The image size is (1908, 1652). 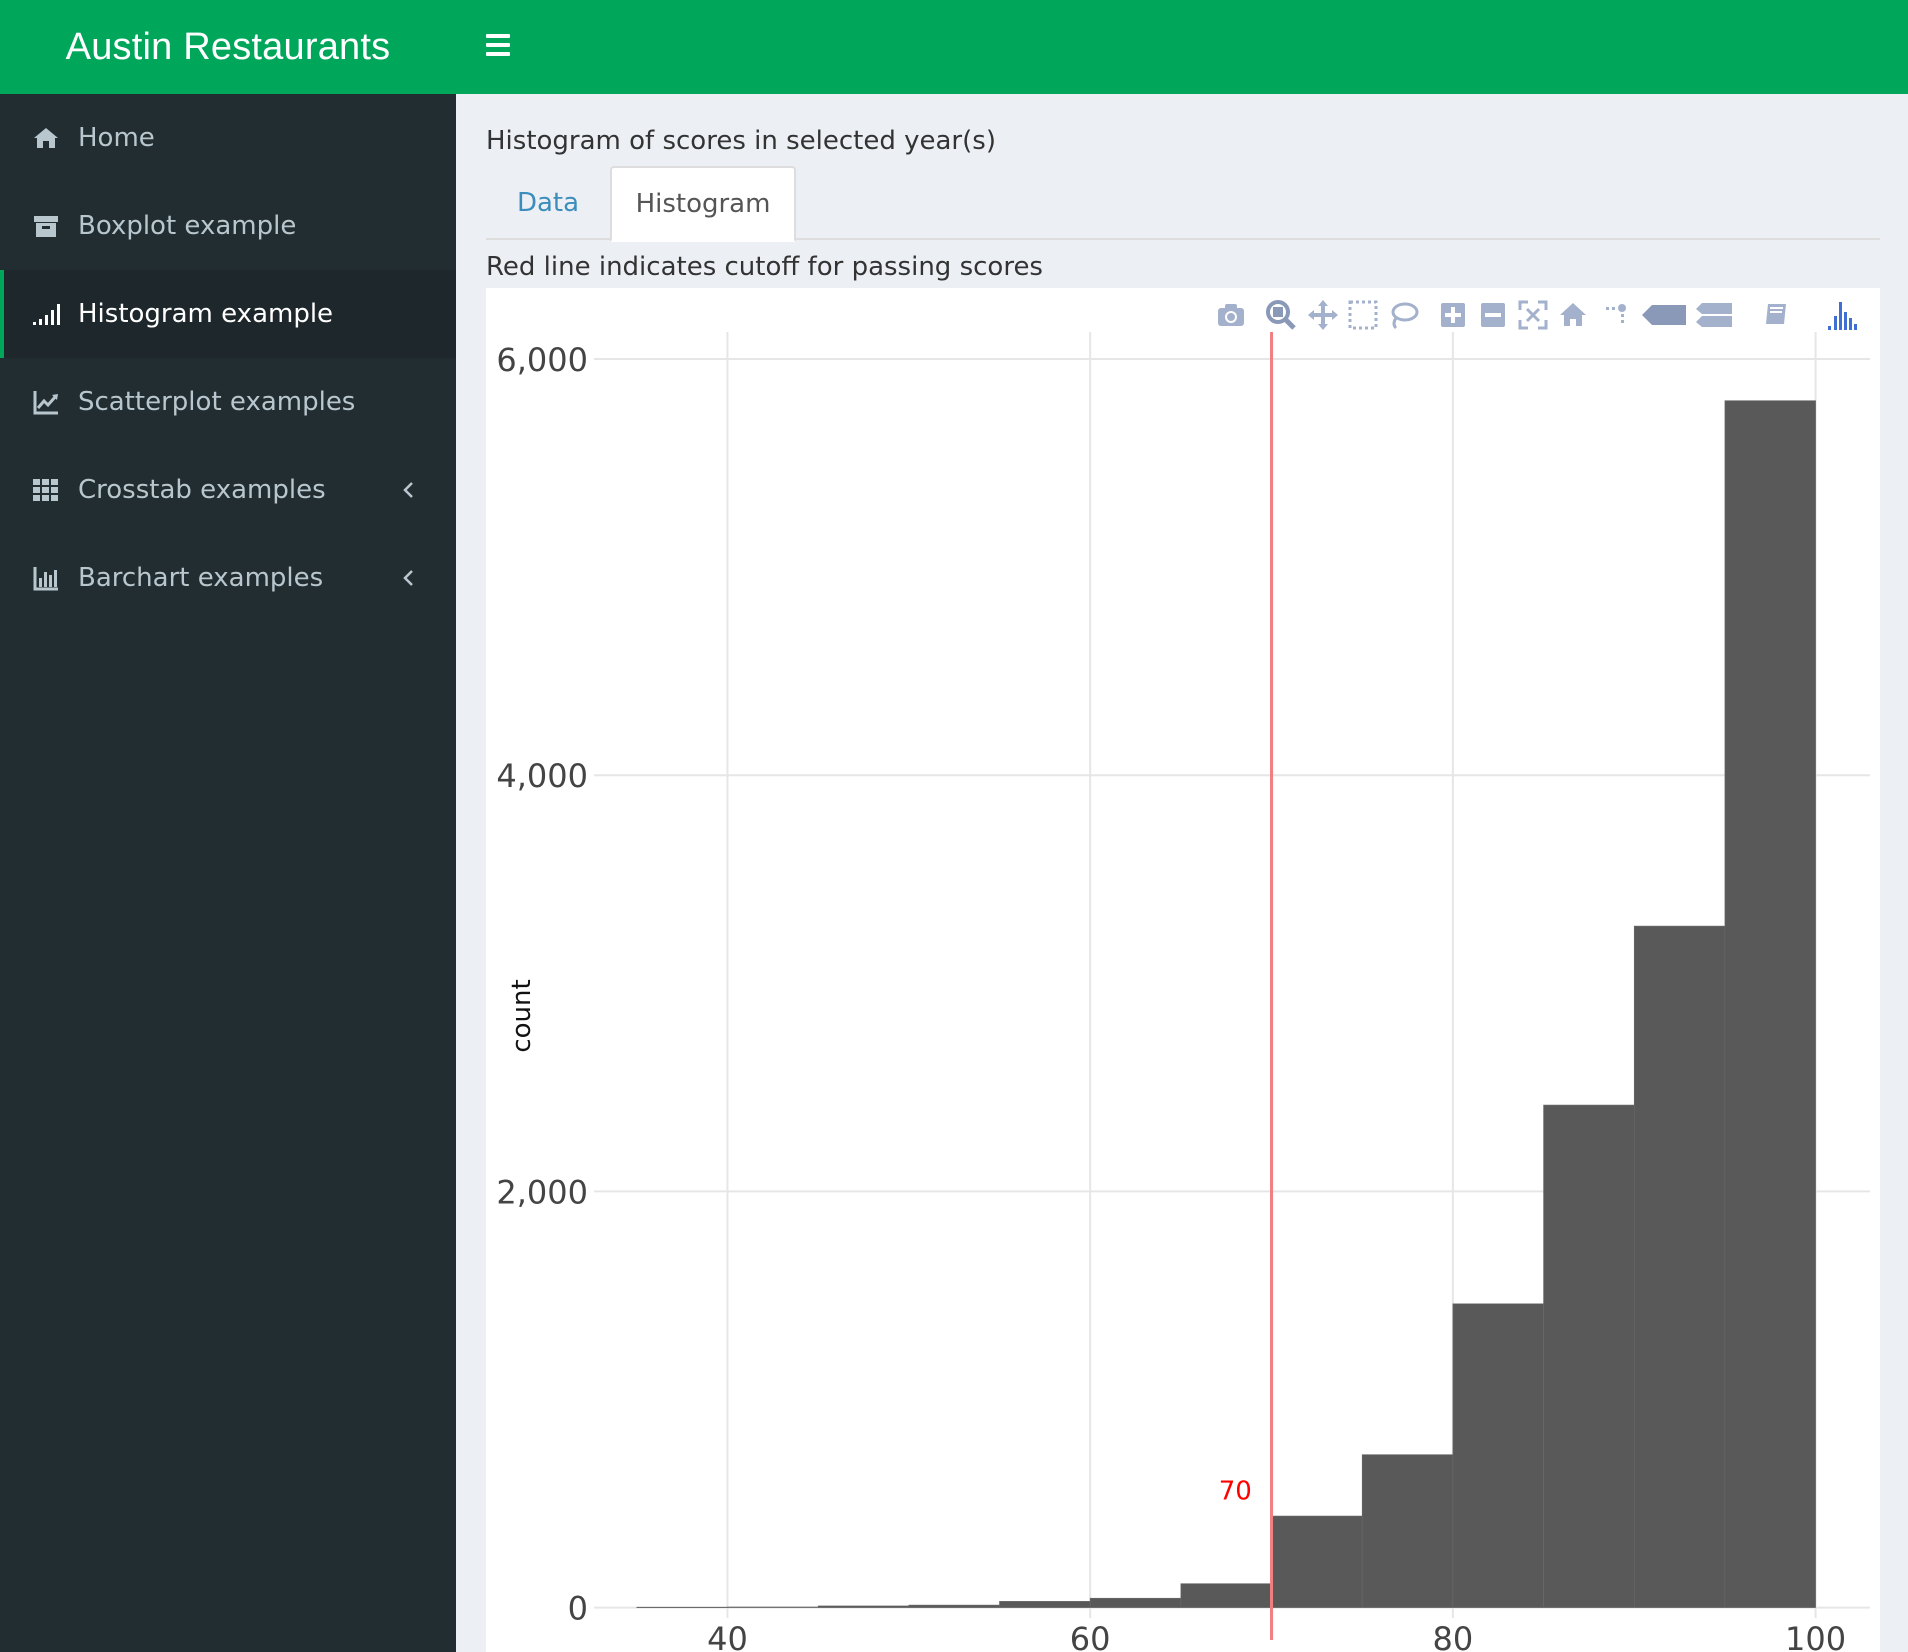 I want to click on sidebar-item-histogram: Histogram example, so click(x=228, y=314).